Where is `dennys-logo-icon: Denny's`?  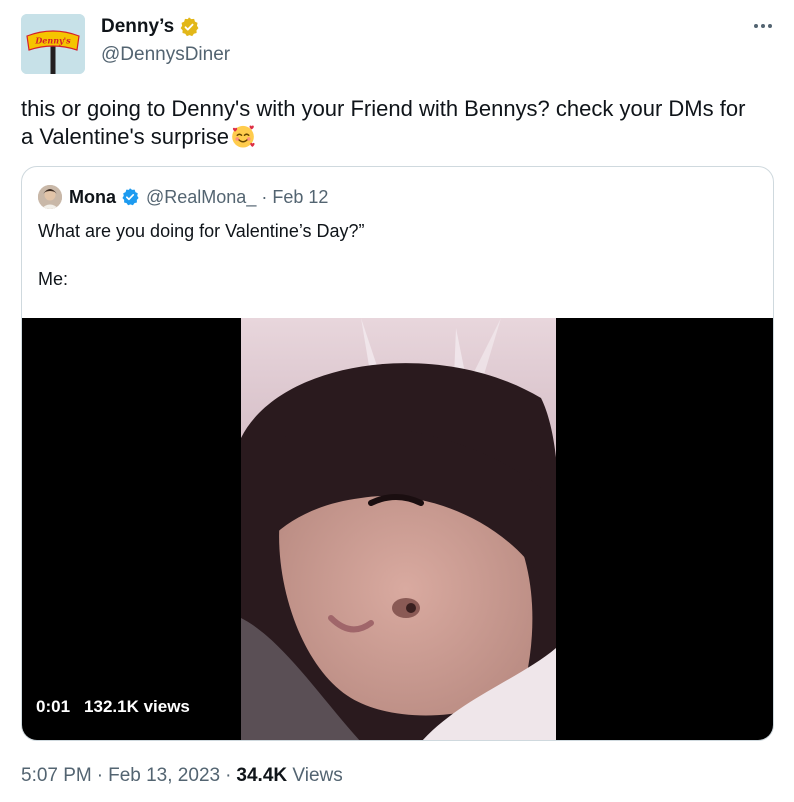
dennys-logo-icon: Denny's is located at coordinates (53, 44).